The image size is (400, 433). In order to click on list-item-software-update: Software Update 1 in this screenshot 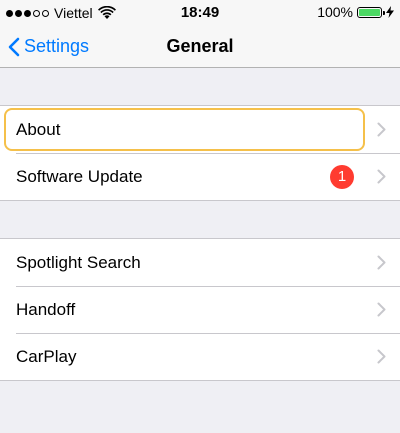, I will do `click(200, 176)`.